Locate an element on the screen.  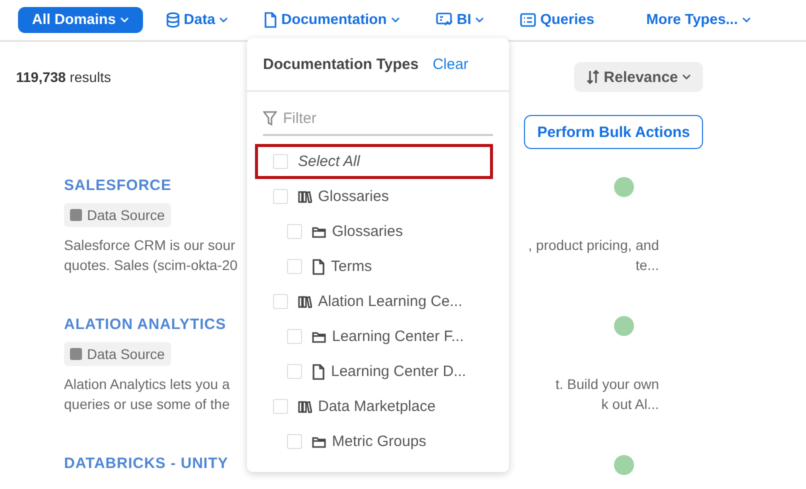
sort-icon is located at coordinates (593, 77).